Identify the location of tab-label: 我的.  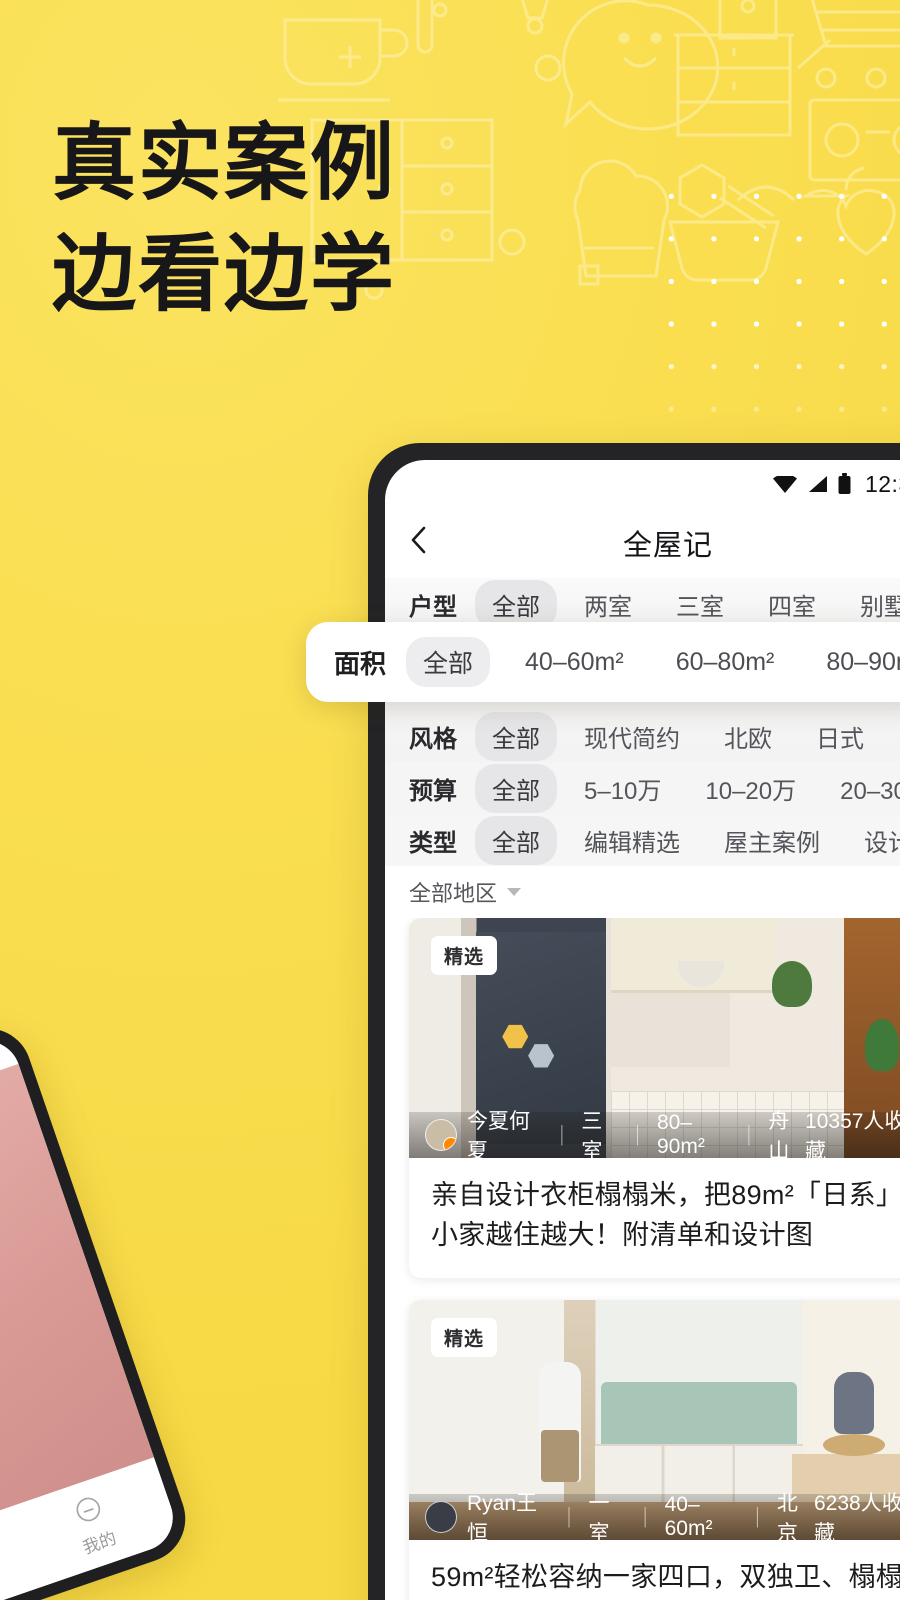
(99, 1543).